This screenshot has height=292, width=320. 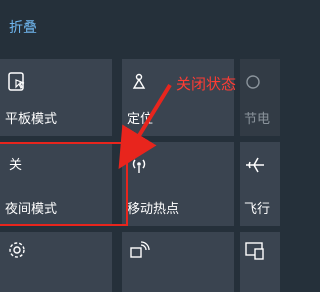 What do you see at coordinates (139, 167) in the screenshot?
I see `mobile-hotspot-icon` at bounding box center [139, 167].